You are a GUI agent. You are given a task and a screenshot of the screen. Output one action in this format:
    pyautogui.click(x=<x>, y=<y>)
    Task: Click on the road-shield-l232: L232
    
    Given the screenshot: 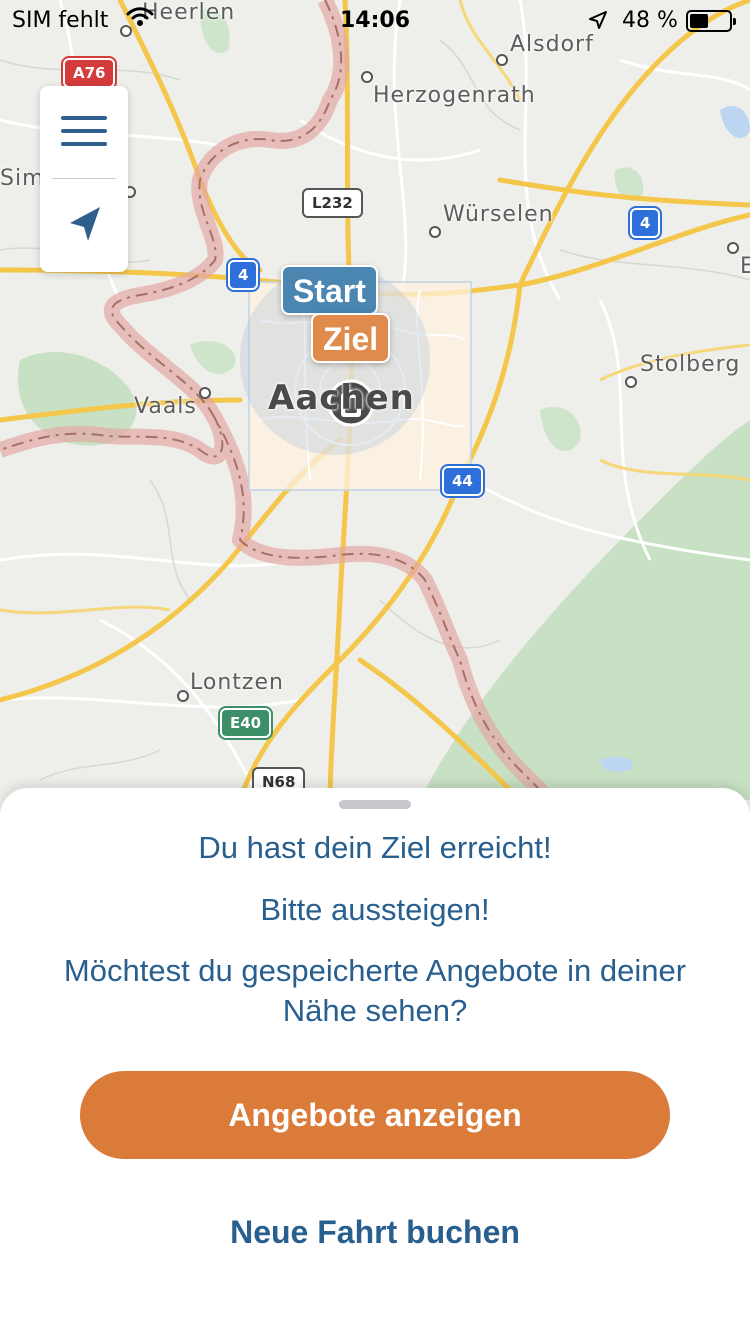 What is the action you would take?
    pyautogui.click(x=332, y=203)
    